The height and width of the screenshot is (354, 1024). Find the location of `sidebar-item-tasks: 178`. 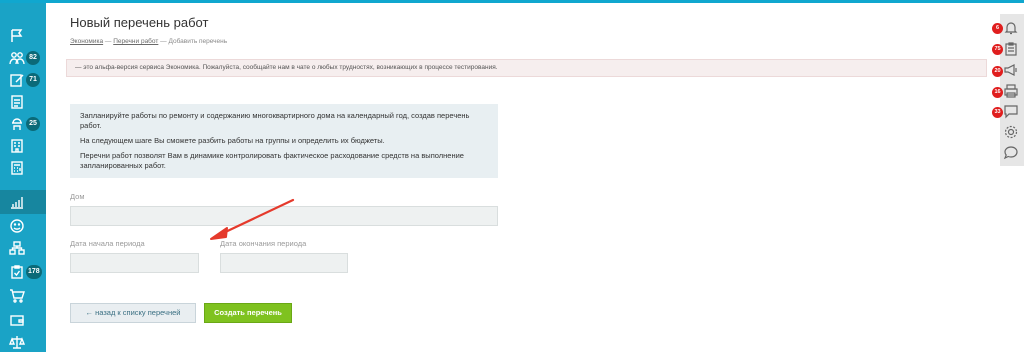

sidebar-item-tasks: 178 is located at coordinates (23, 273).